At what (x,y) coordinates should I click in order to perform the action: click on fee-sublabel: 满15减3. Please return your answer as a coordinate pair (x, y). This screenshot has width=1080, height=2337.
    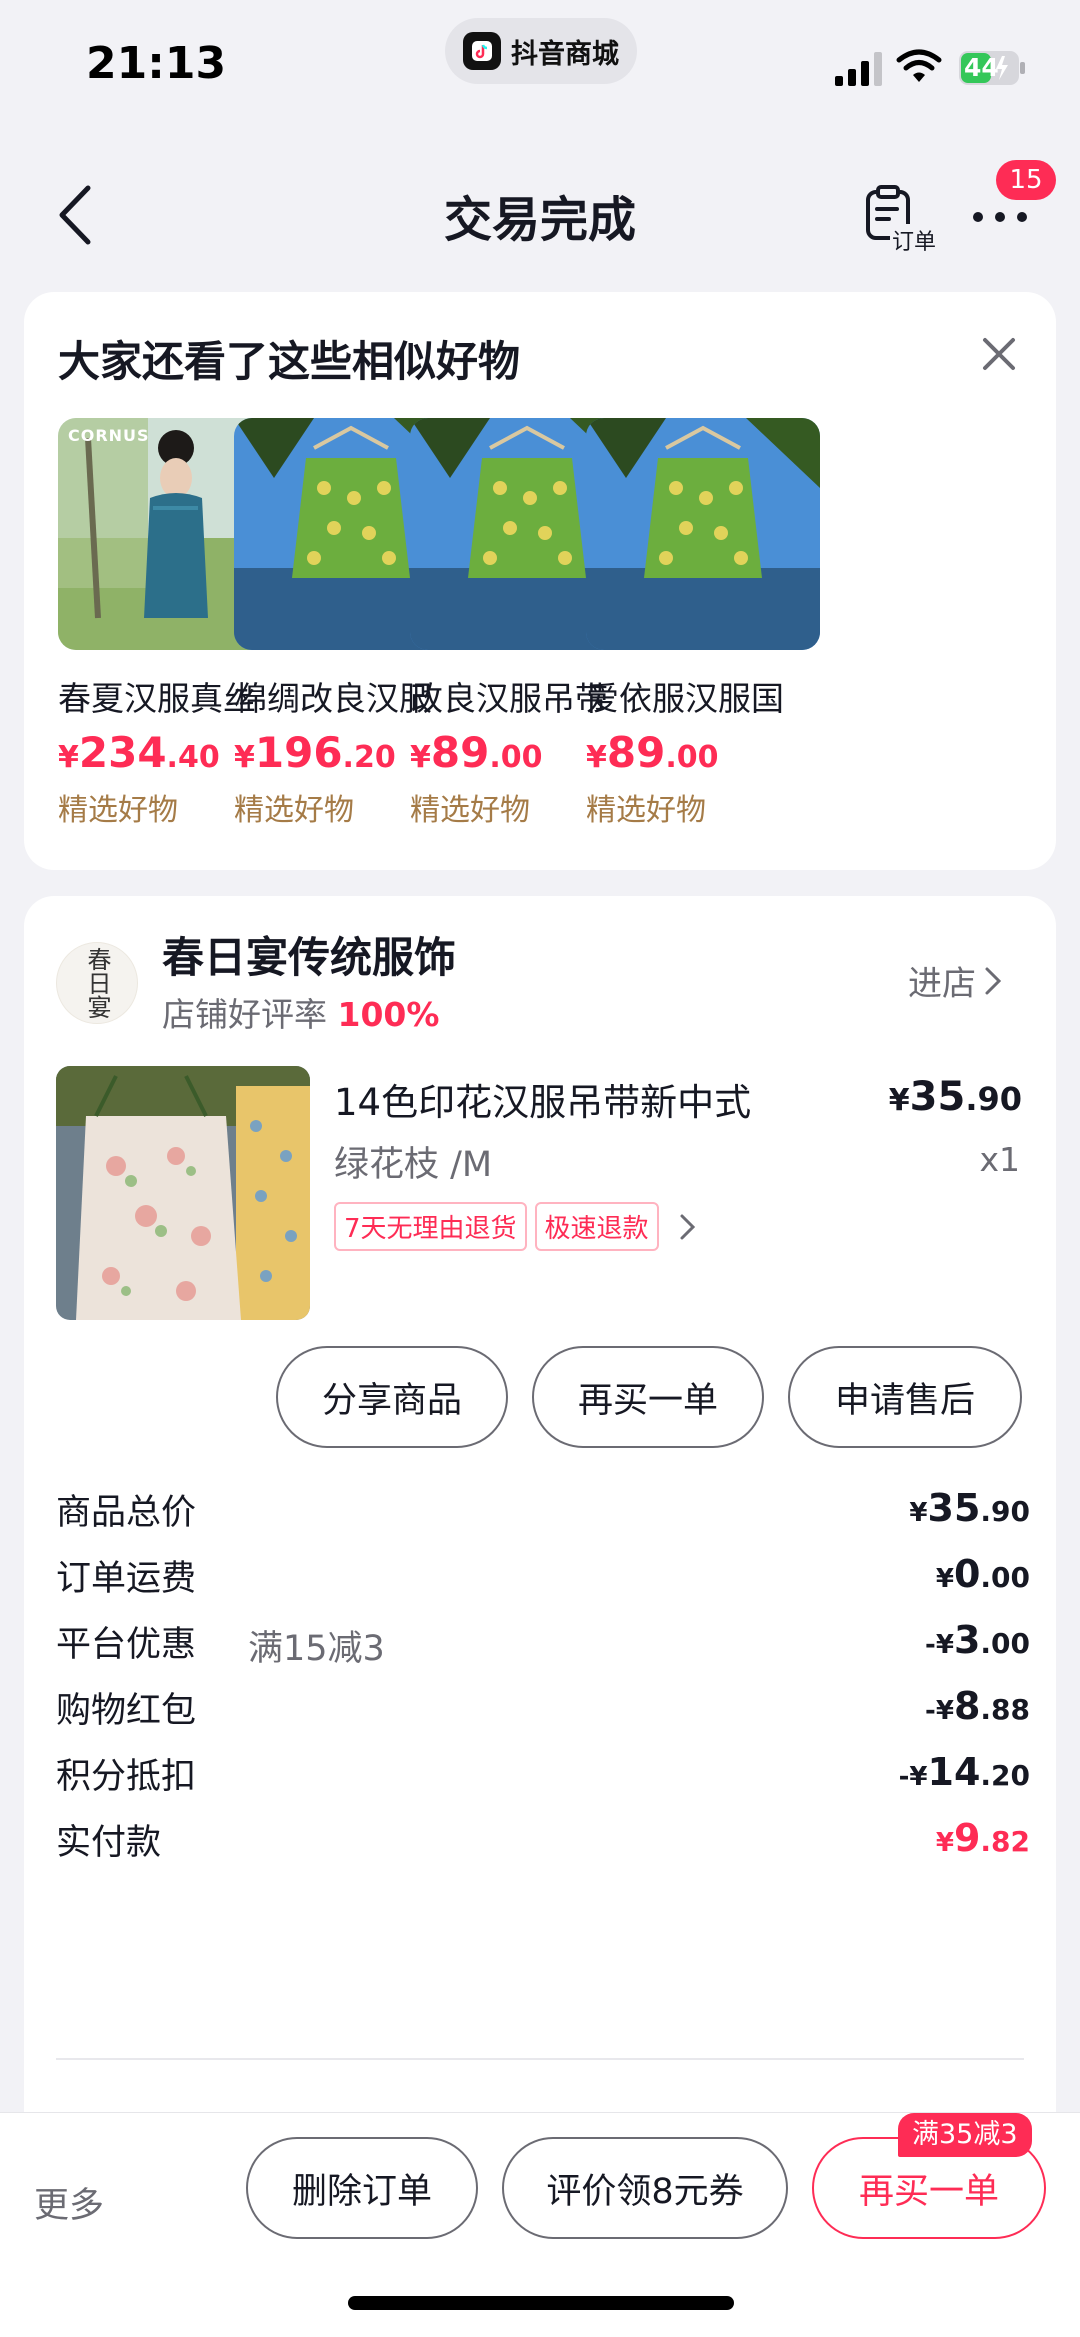
    Looking at the image, I should click on (316, 1649).